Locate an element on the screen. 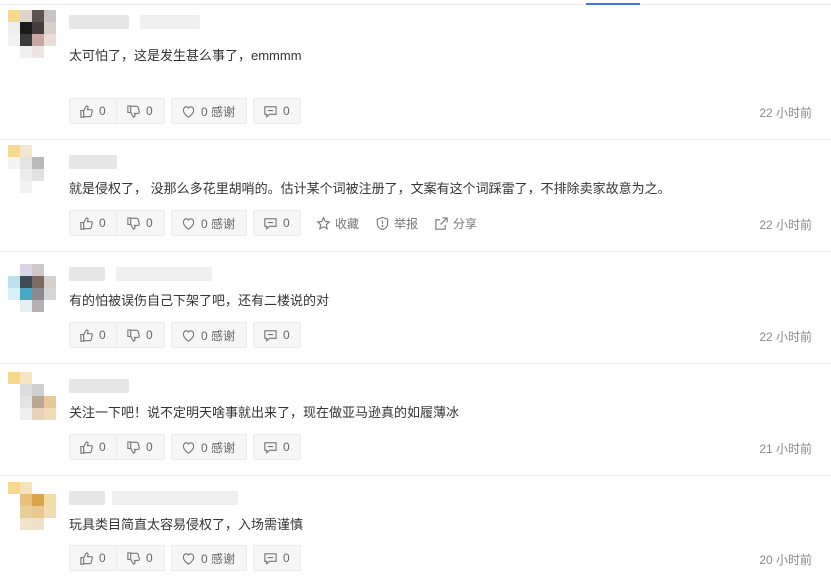 Image resolution: width=831 pixels, height=577 pixels. comment-timestamp: 21 小时前 is located at coordinates (785, 449).